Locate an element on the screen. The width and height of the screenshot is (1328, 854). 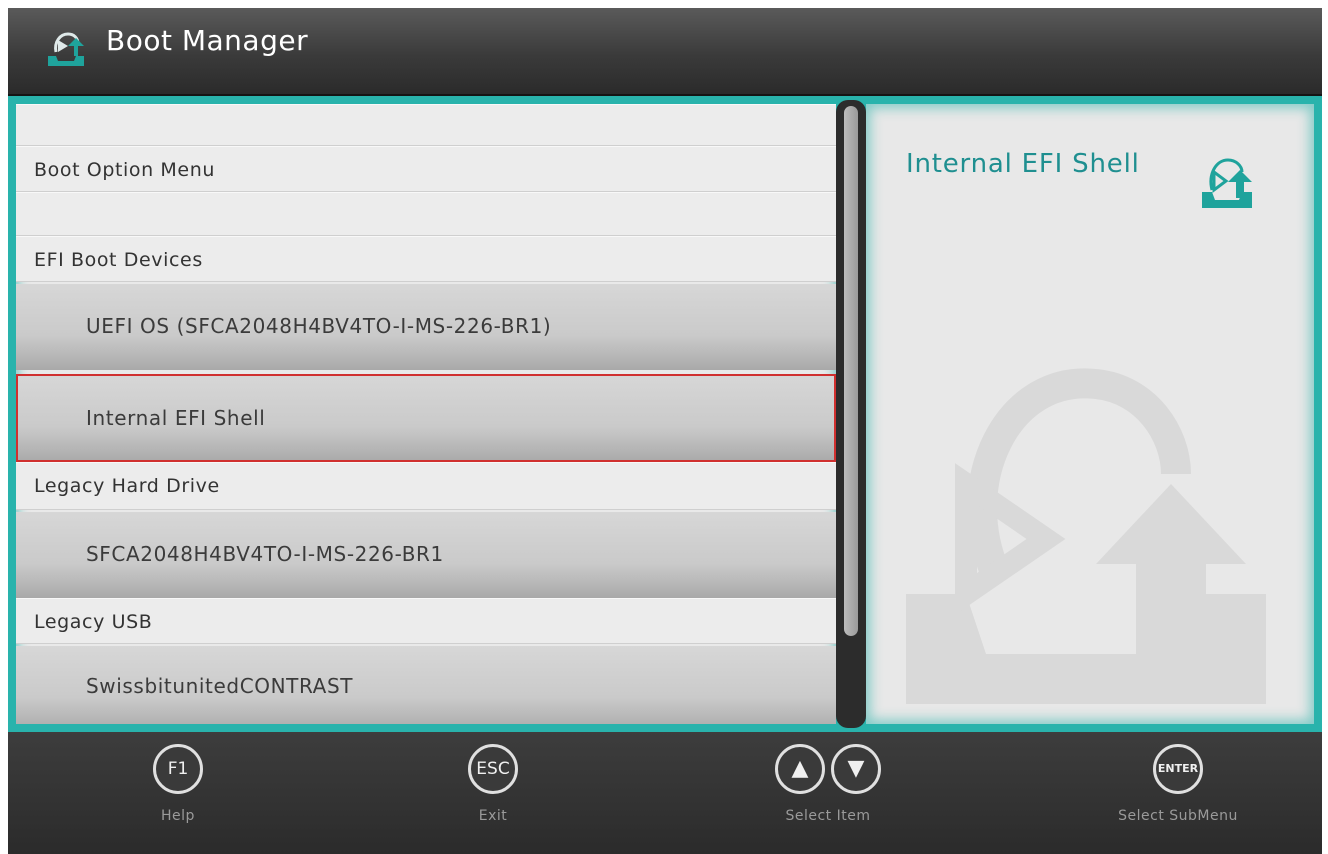
section-legacy-hard-drive: Legacy Hard Drive is located at coordinates (426, 486).